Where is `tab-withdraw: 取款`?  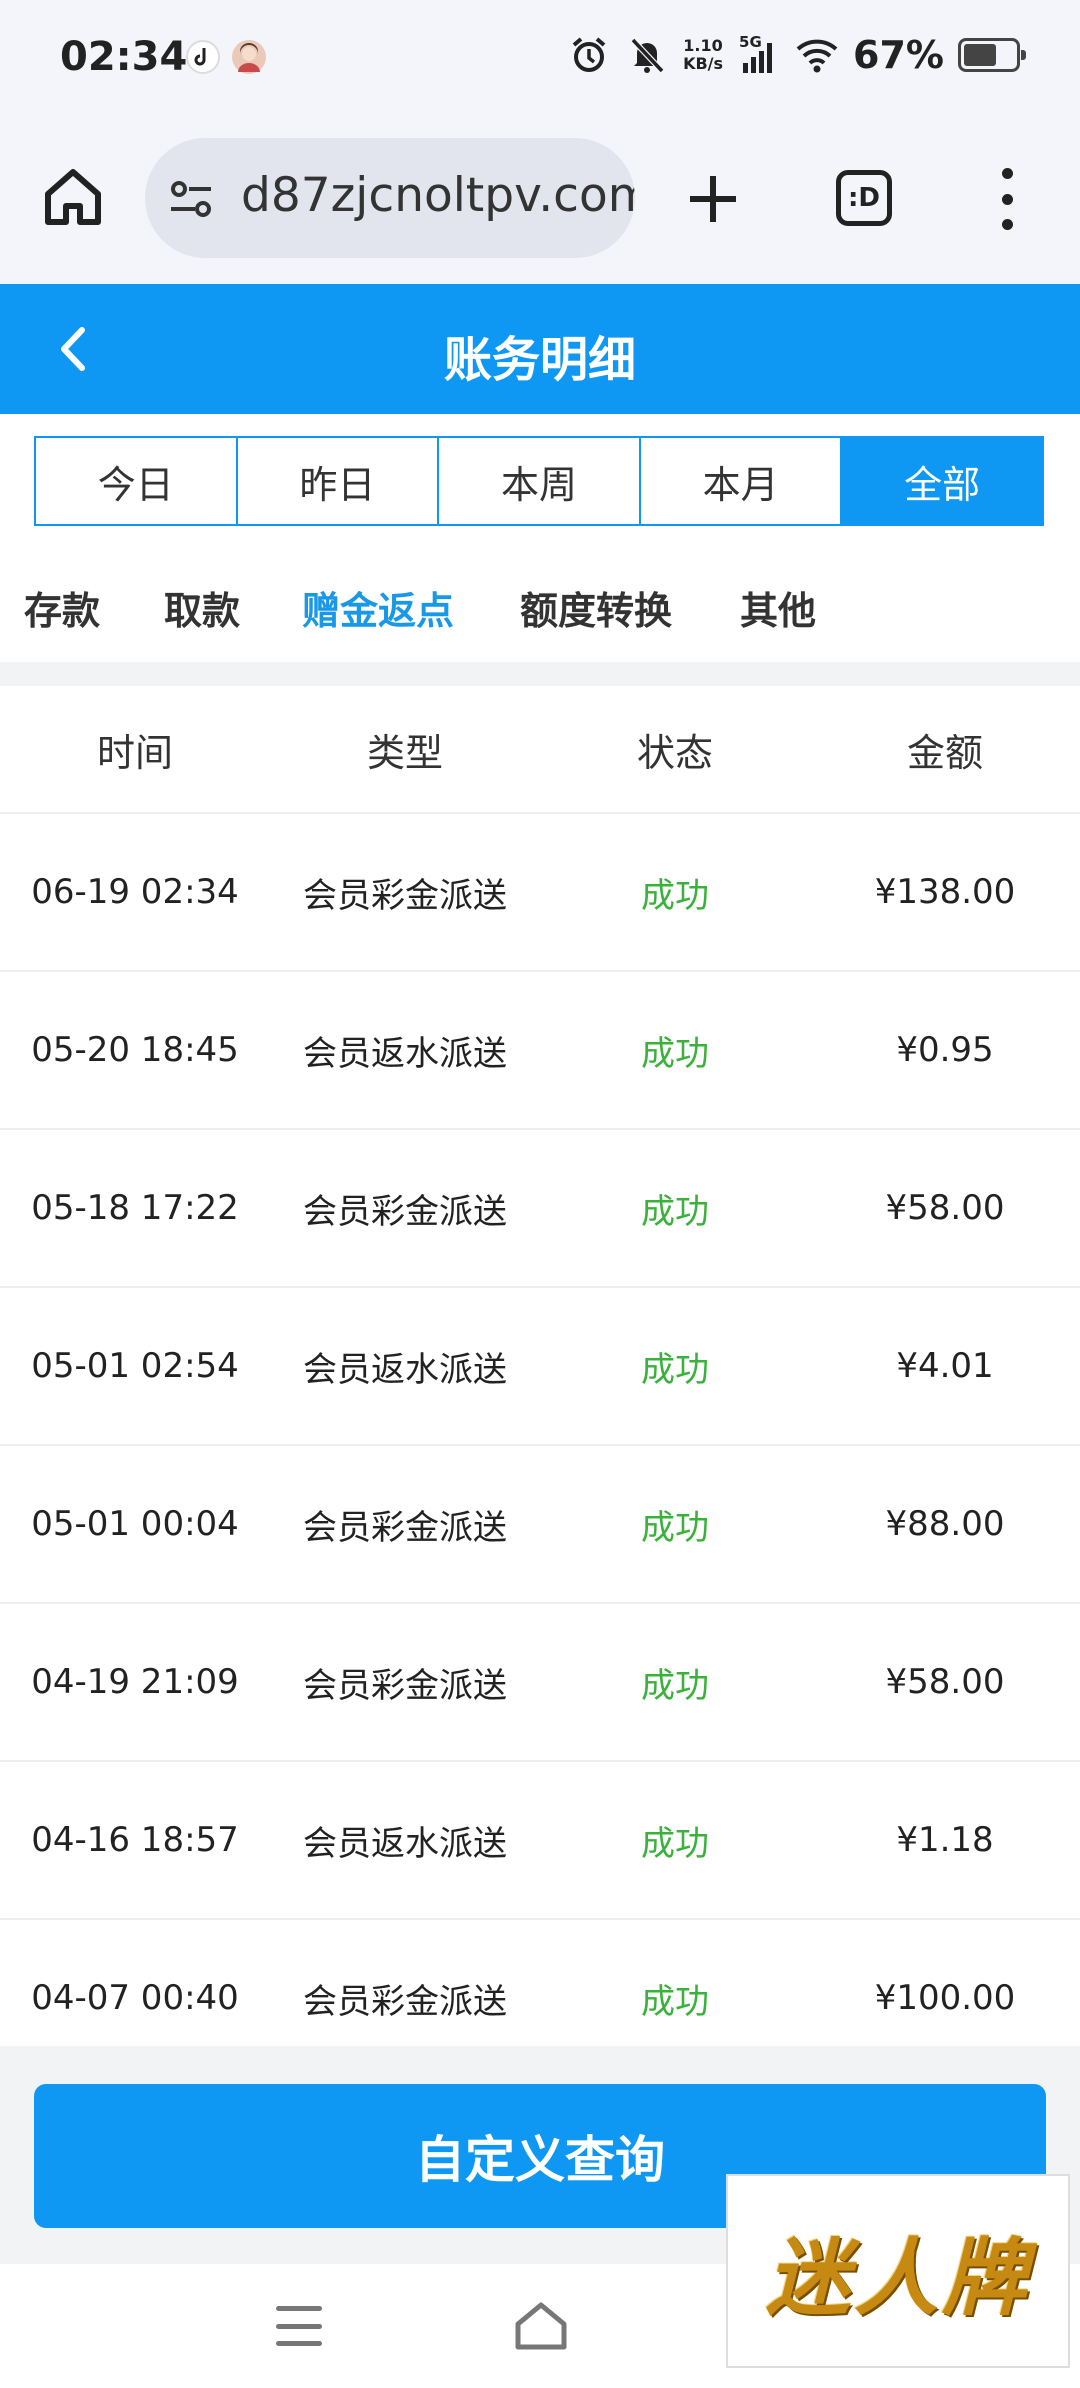 tab-withdraw: 取款 is located at coordinates (202, 607).